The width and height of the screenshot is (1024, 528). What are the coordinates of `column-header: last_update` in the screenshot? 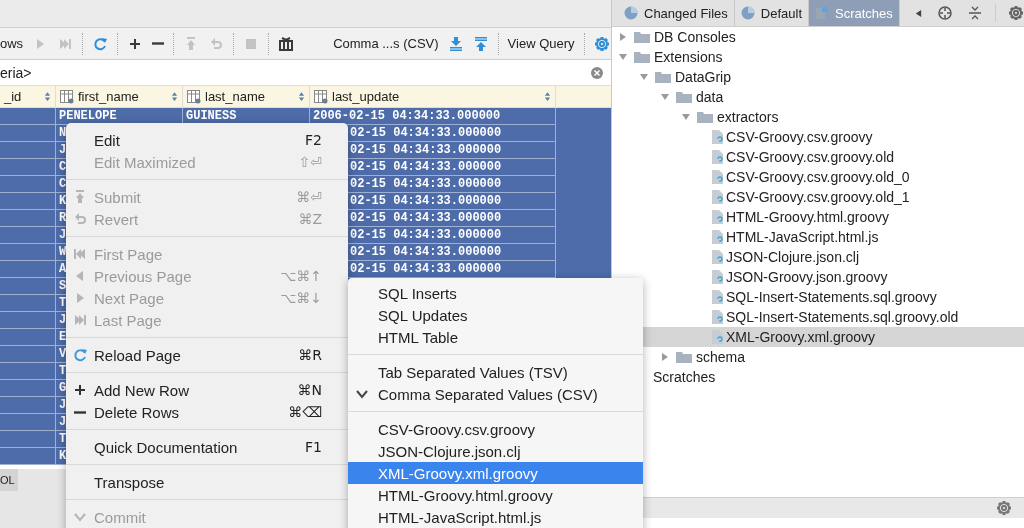 It's located at (433, 96).